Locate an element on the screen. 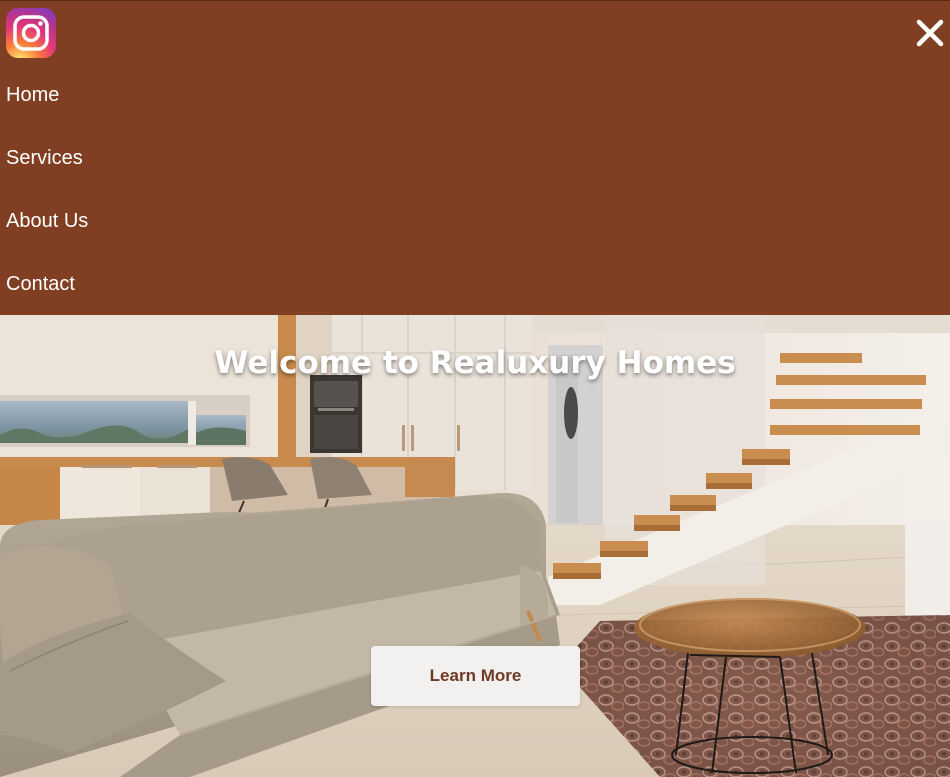 Image resolution: width=950 pixels, height=777 pixels. hero-title: Welcome to Realuxury Homes is located at coordinates (475, 363).